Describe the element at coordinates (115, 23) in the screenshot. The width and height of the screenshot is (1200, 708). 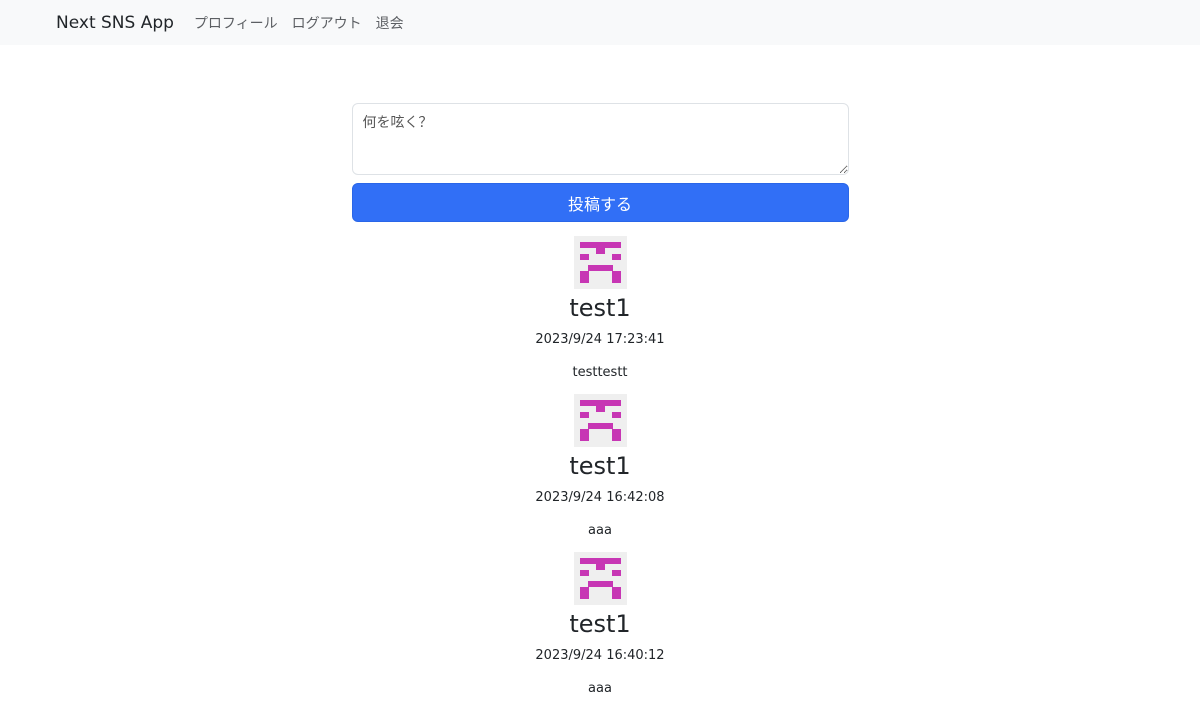
I see `brand-link: Next SNS App` at that location.